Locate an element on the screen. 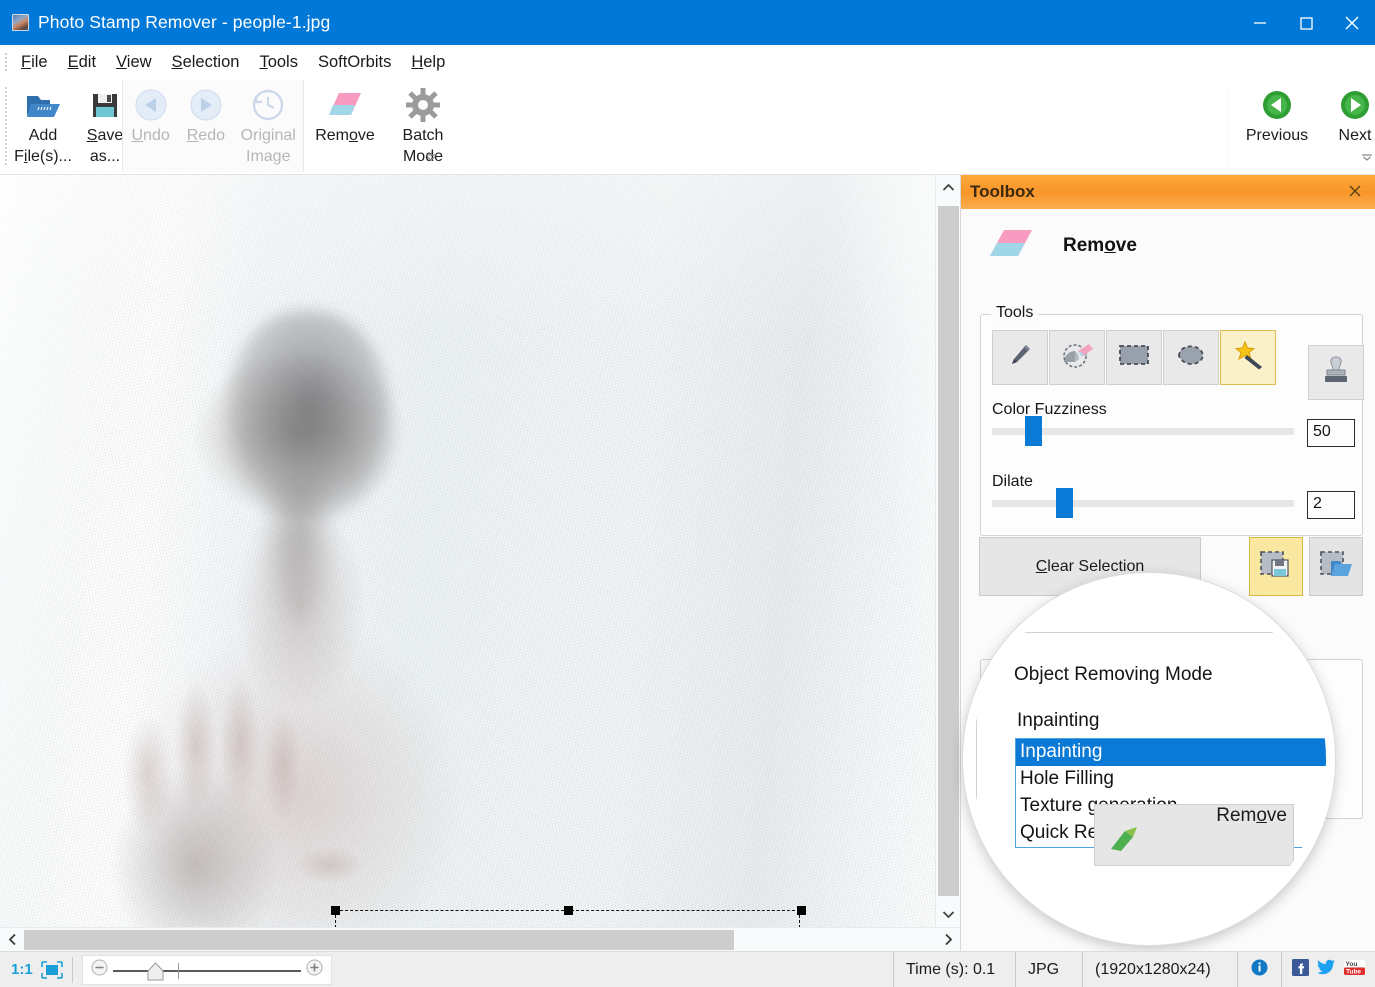 This screenshot has width=1375, height=987. zoom-slider-thumb is located at coordinates (155, 973).